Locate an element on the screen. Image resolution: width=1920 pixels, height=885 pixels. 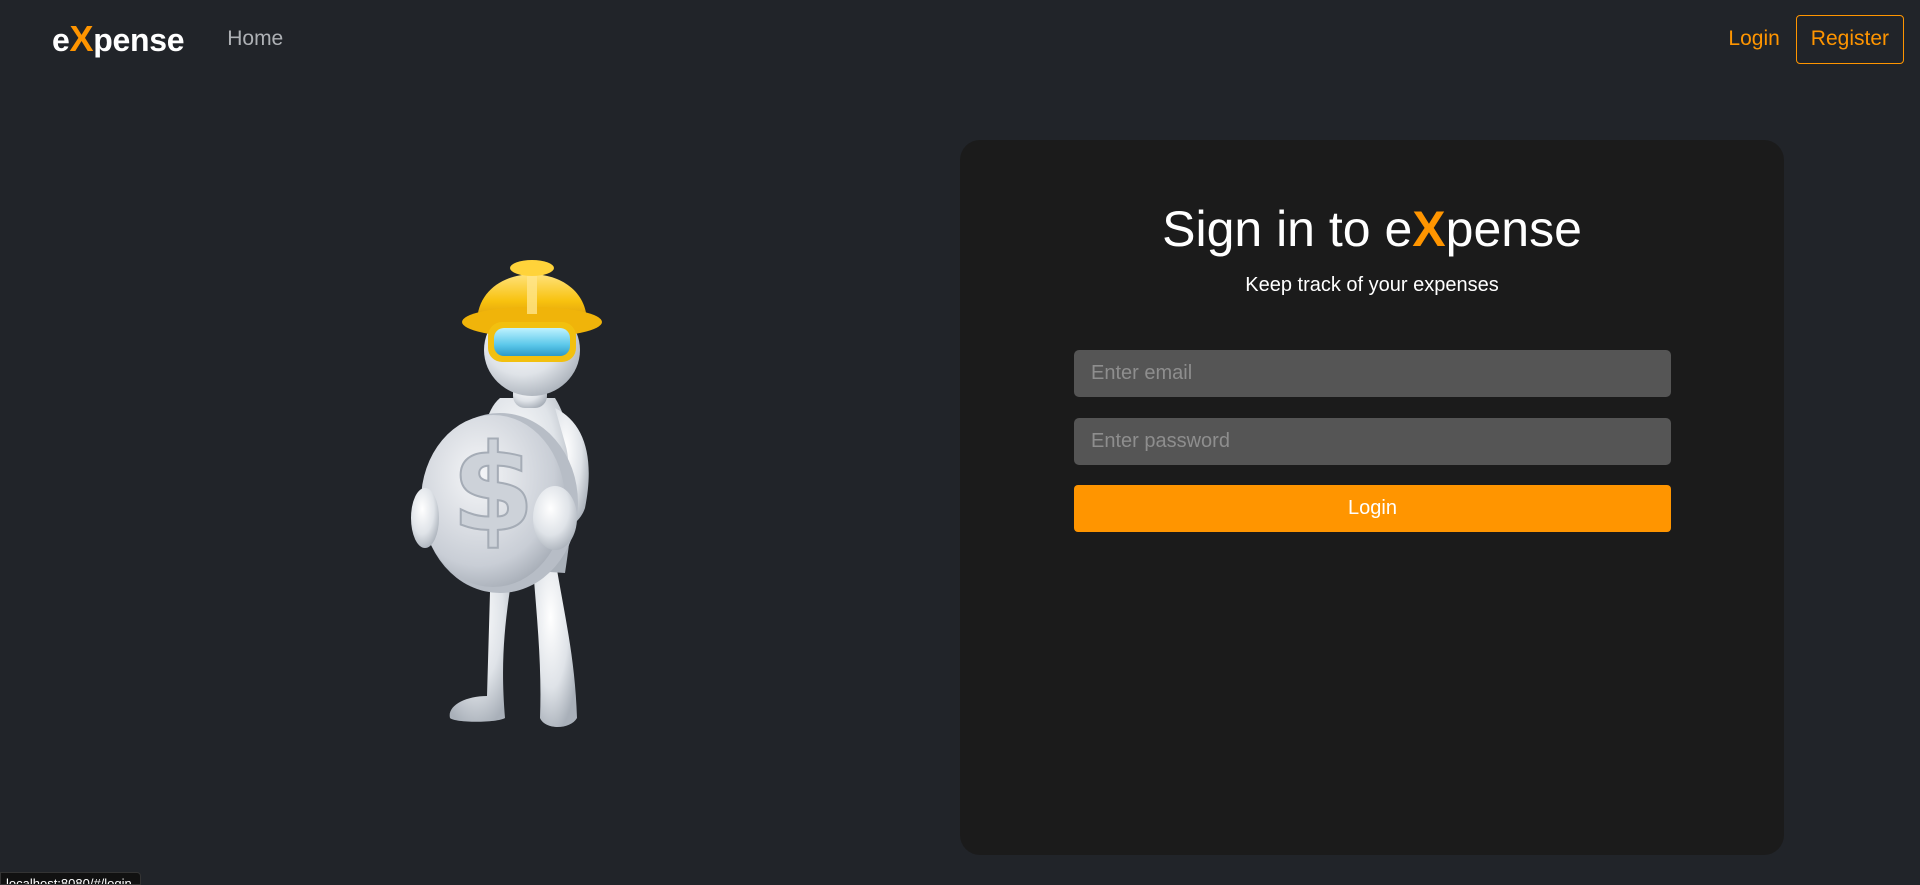
nav-right: Login Register is located at coordinates (1816, 39).